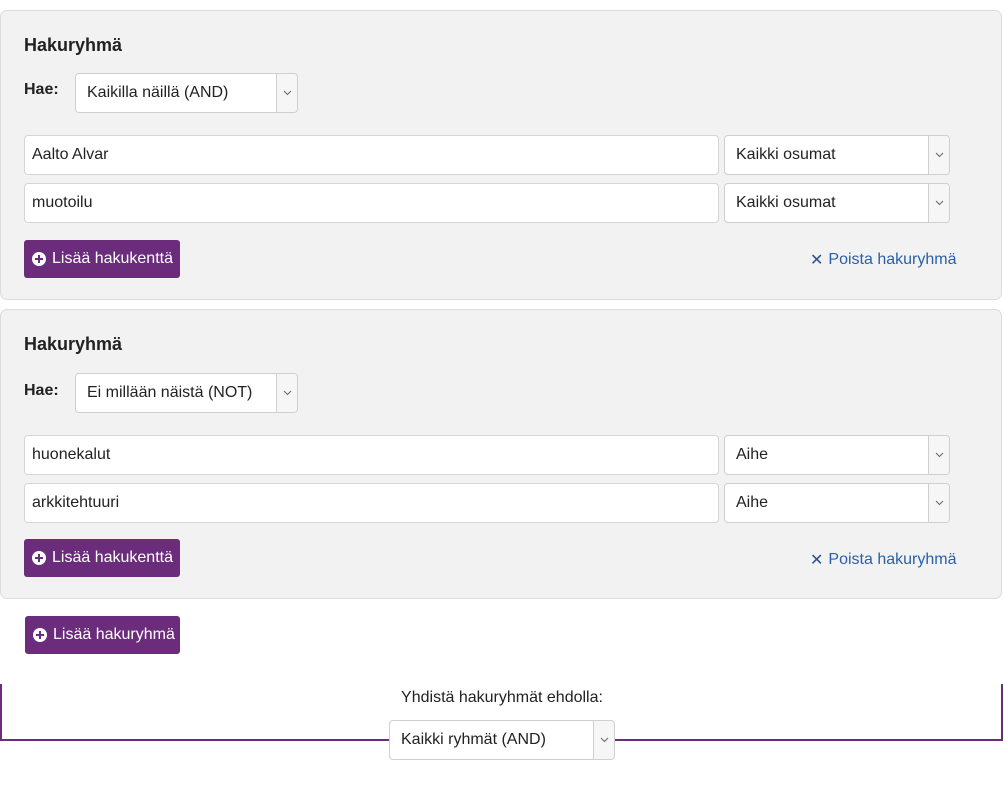 The height and width of the screenshot is (786, 1004). What do you see at coordinates (76, 502) in the screenshot?
I see `input-value: arkkitehtuuri` at bounding box center [76, 502].